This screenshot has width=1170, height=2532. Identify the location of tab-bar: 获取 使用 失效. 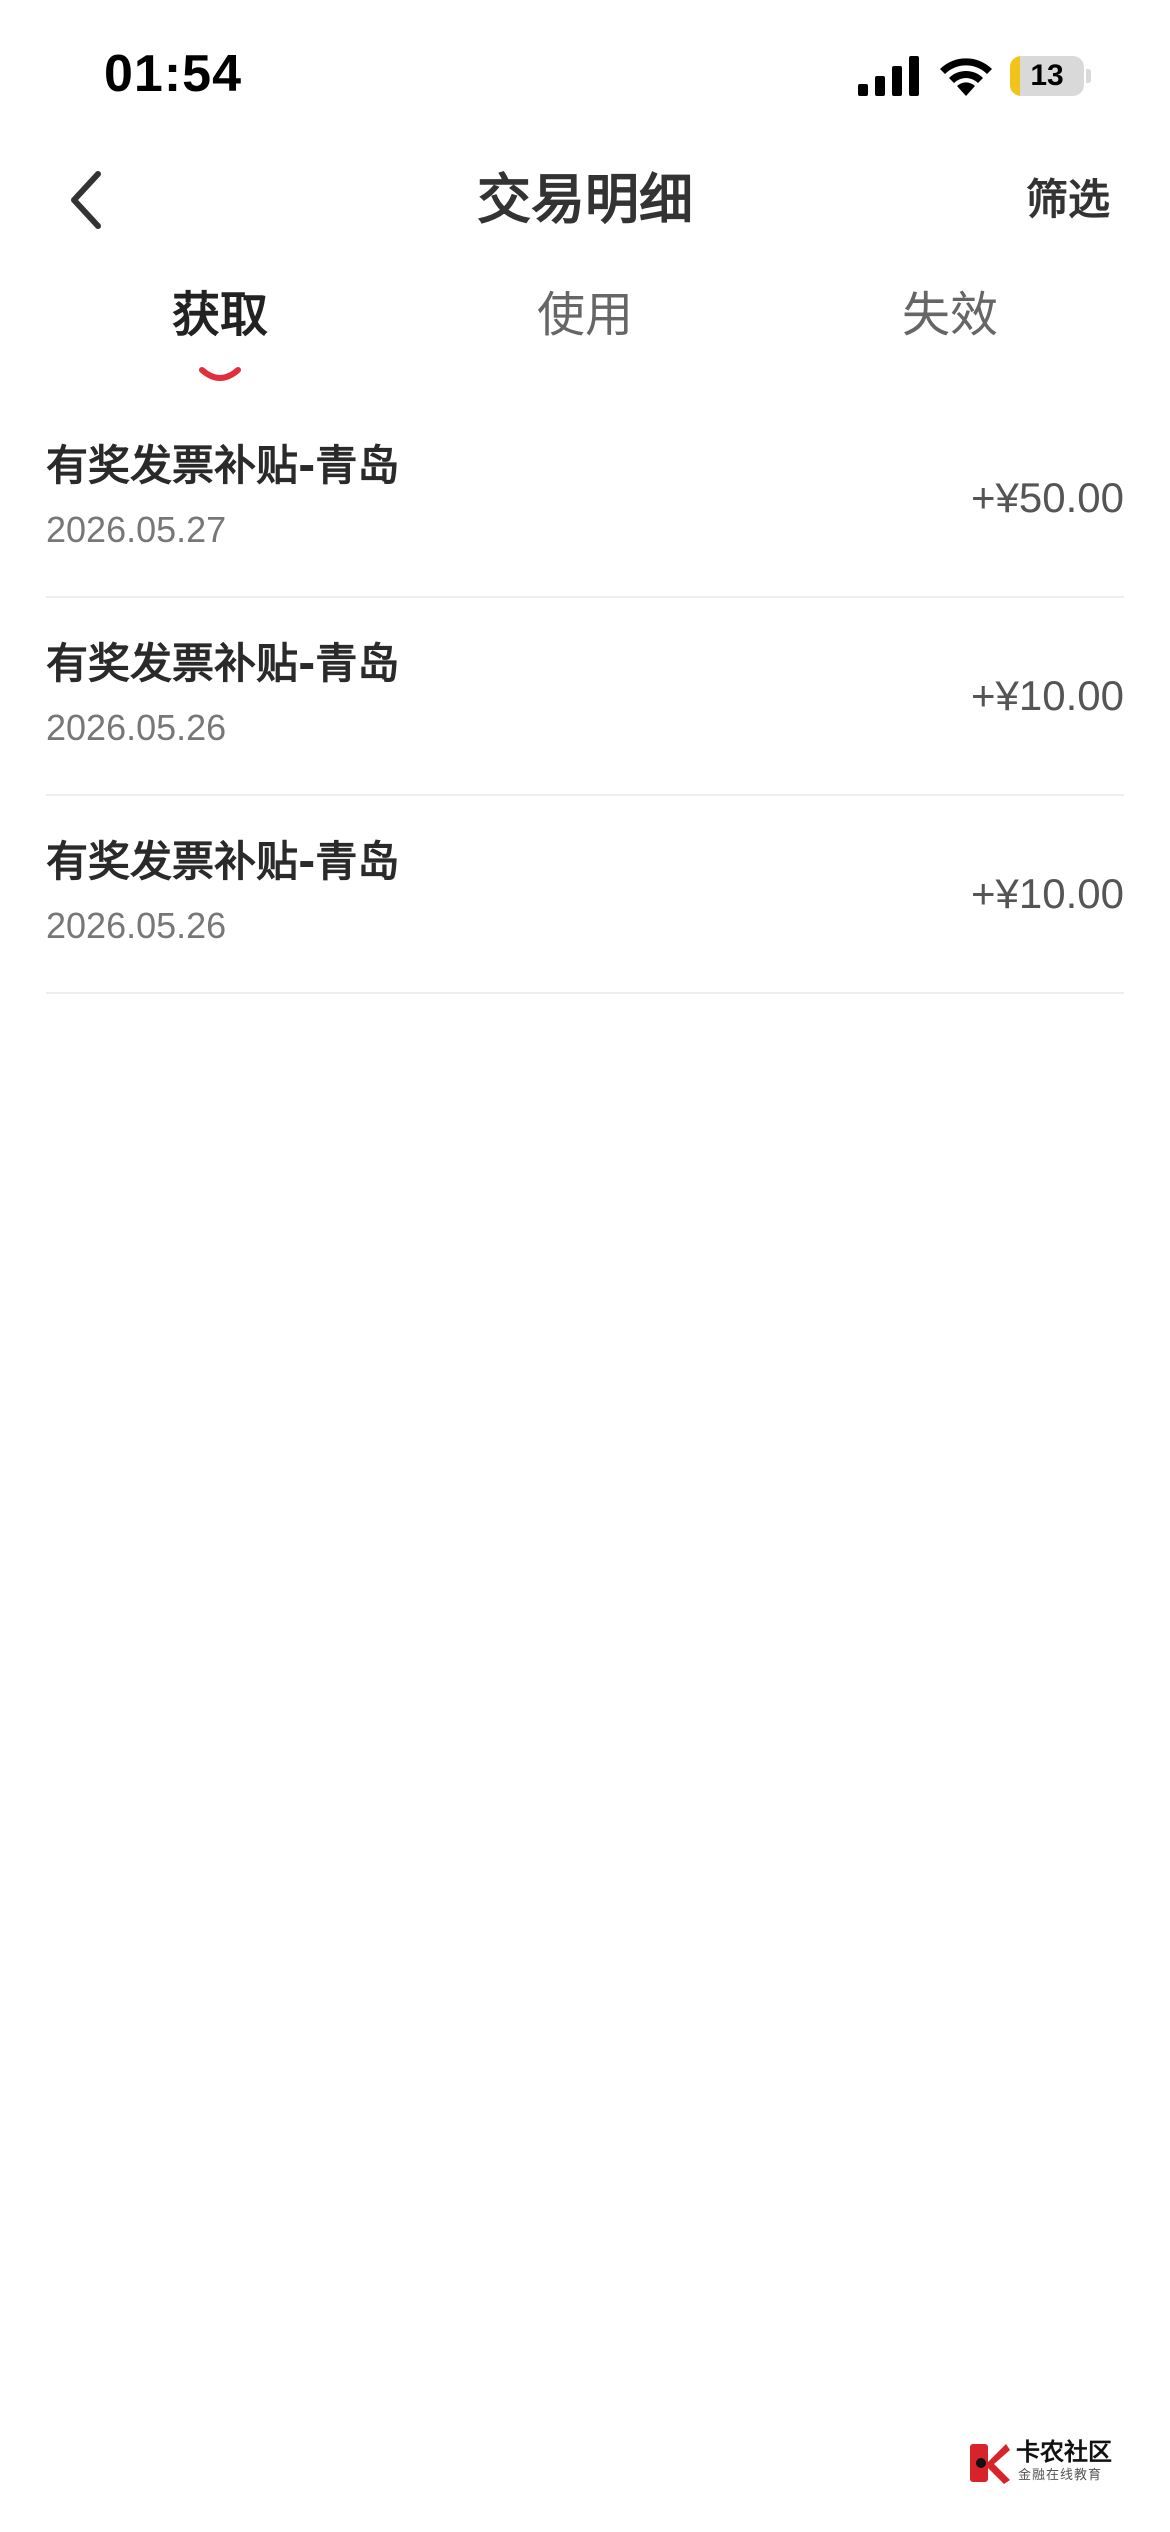
(585, 335).